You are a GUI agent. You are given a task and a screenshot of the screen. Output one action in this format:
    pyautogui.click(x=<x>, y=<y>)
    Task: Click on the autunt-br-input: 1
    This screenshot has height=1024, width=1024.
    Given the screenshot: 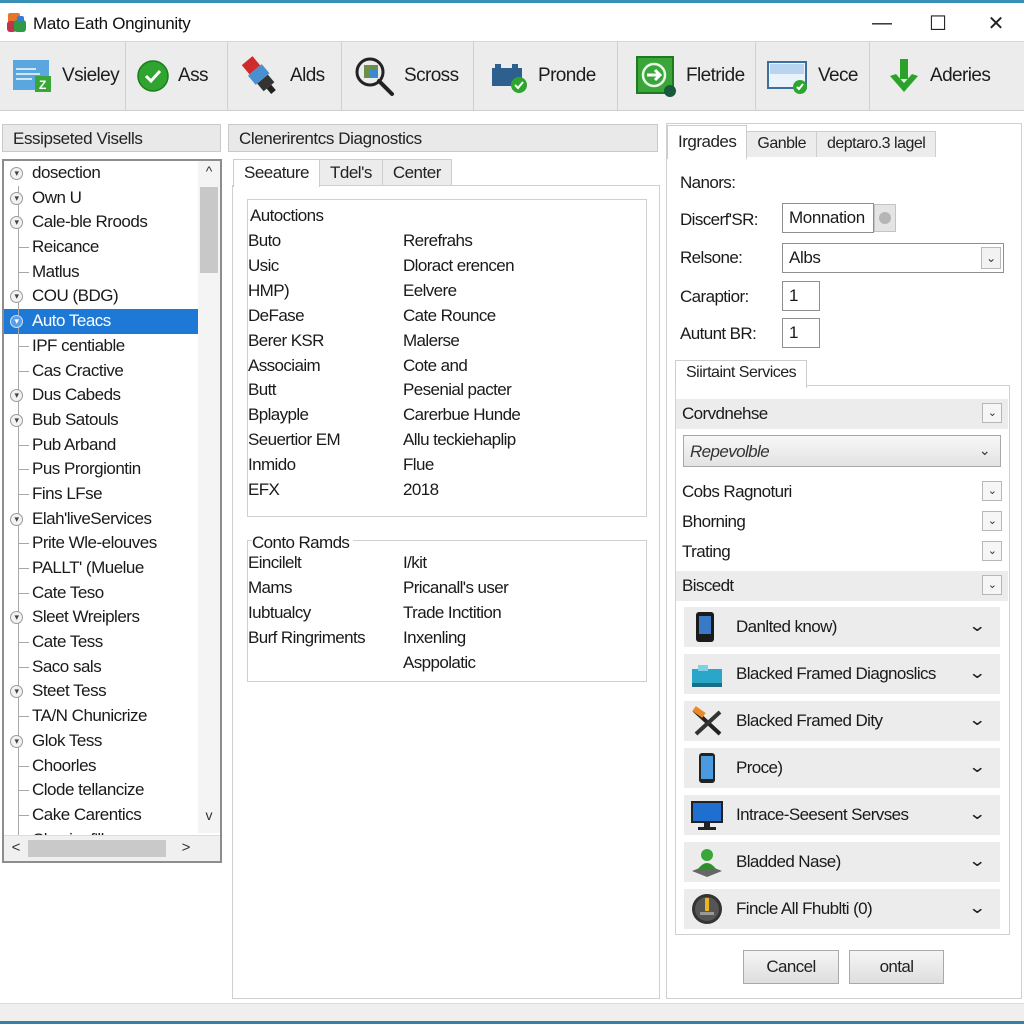 What is the action you would take?
    pyautogui.click(x=801, y=333)
    